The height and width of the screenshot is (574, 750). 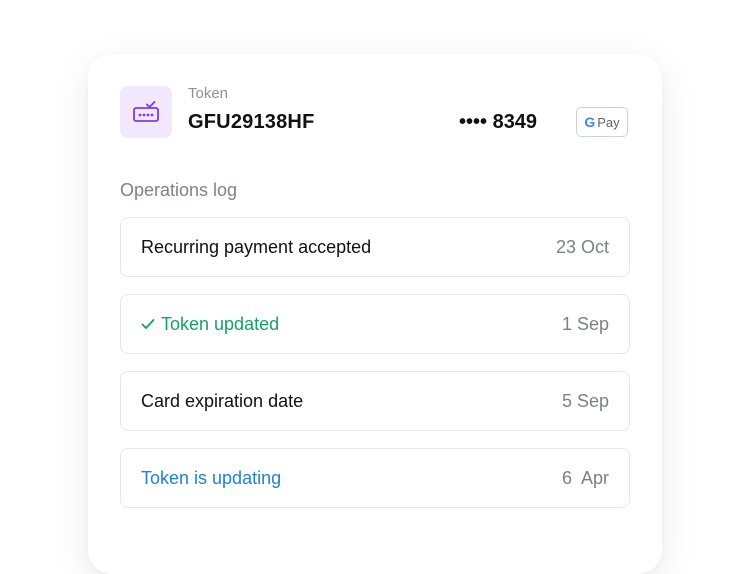 I want to click on google-pay-badge: G Pay, so click(x=602, y=122).